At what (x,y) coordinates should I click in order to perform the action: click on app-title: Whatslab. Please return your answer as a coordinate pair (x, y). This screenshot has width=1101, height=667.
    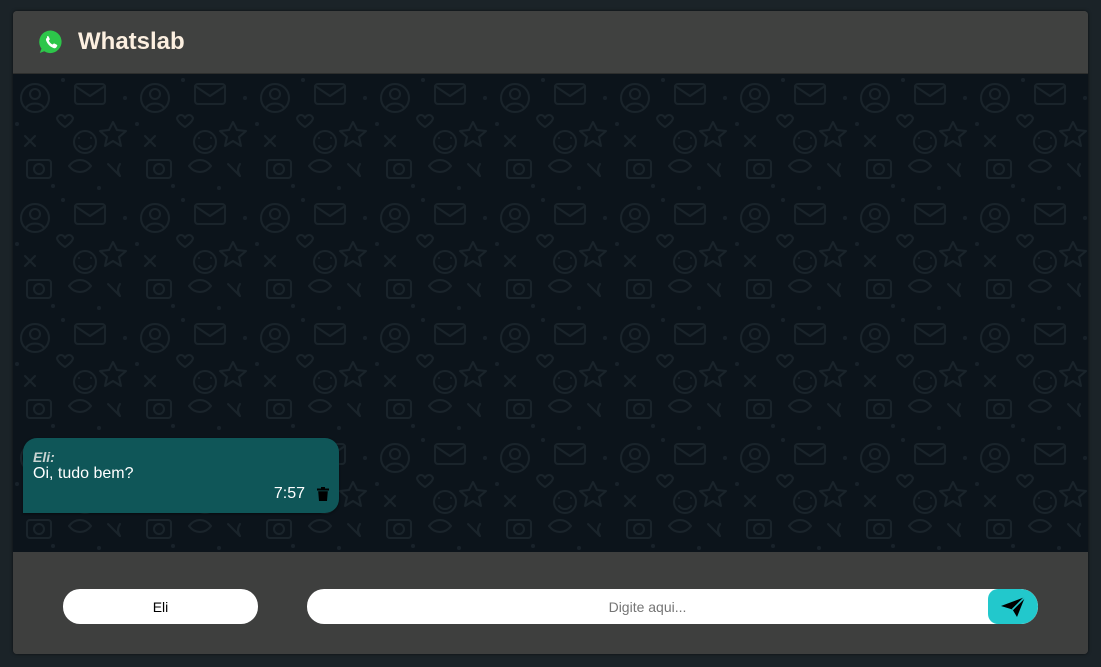
    Looking at the image, I should click on (131, 41).